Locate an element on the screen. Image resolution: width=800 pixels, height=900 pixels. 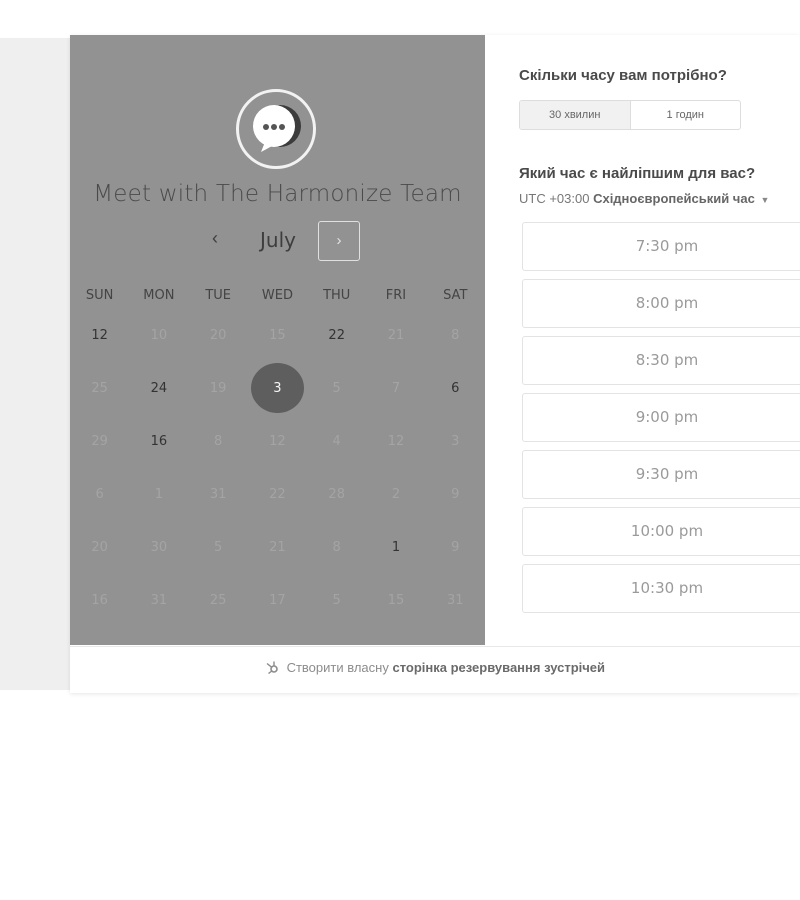
timezone-selector: UTC +03:00 Східноєвропейський час ▼ is located at coordinates (644, 198).